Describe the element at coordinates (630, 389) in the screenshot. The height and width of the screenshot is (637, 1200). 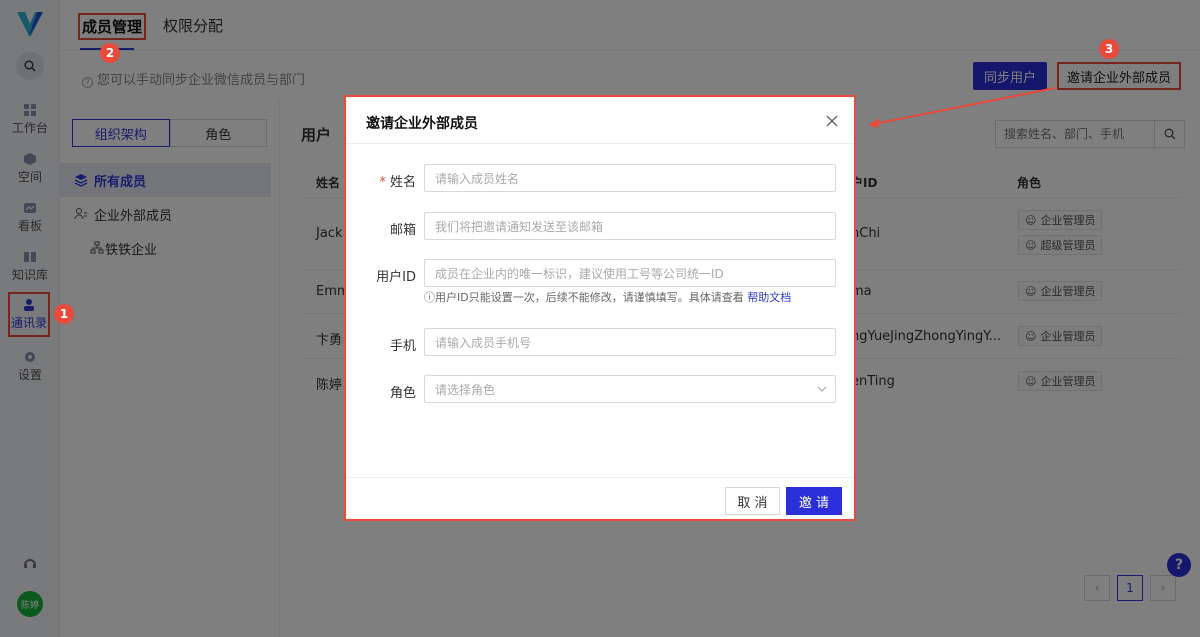
I see `role-select: 请选择角色` at that location.